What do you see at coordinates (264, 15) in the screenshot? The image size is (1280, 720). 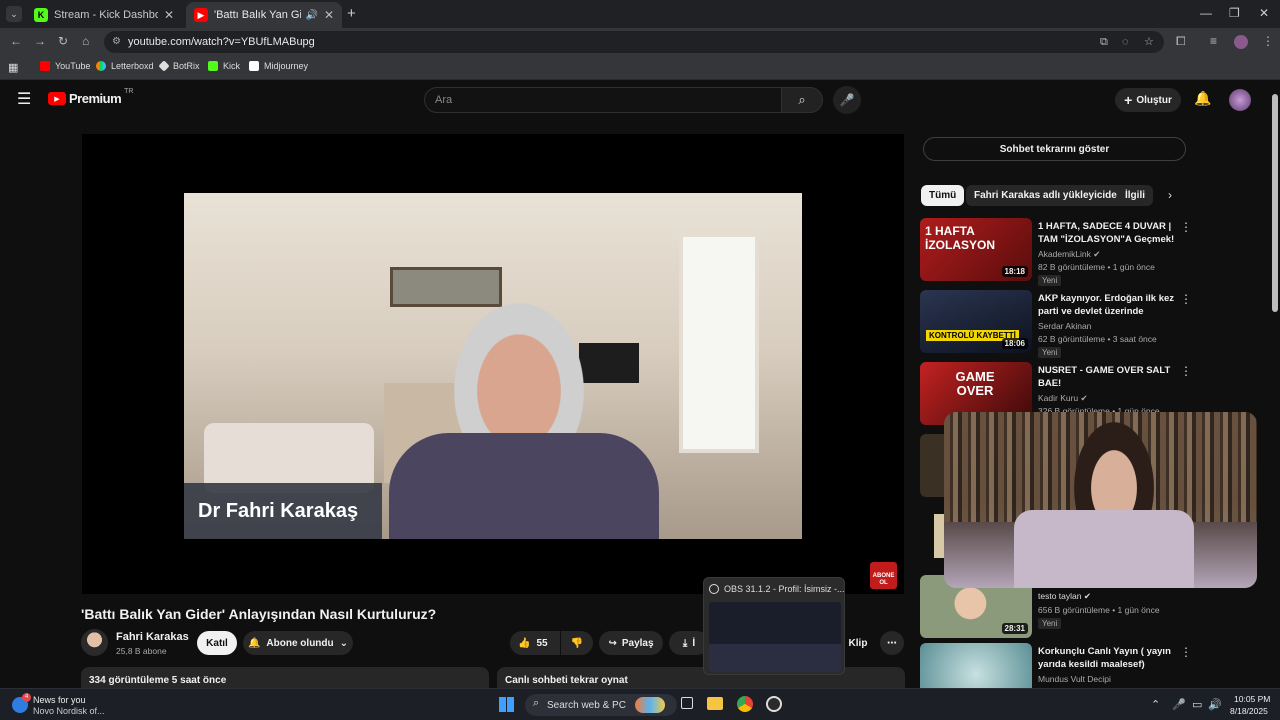 I see `tab-youtube-video: ▶ 'Battı Balık Yan Gider' Anlayı 🔊 ✕` at bounding box center [264, 15].